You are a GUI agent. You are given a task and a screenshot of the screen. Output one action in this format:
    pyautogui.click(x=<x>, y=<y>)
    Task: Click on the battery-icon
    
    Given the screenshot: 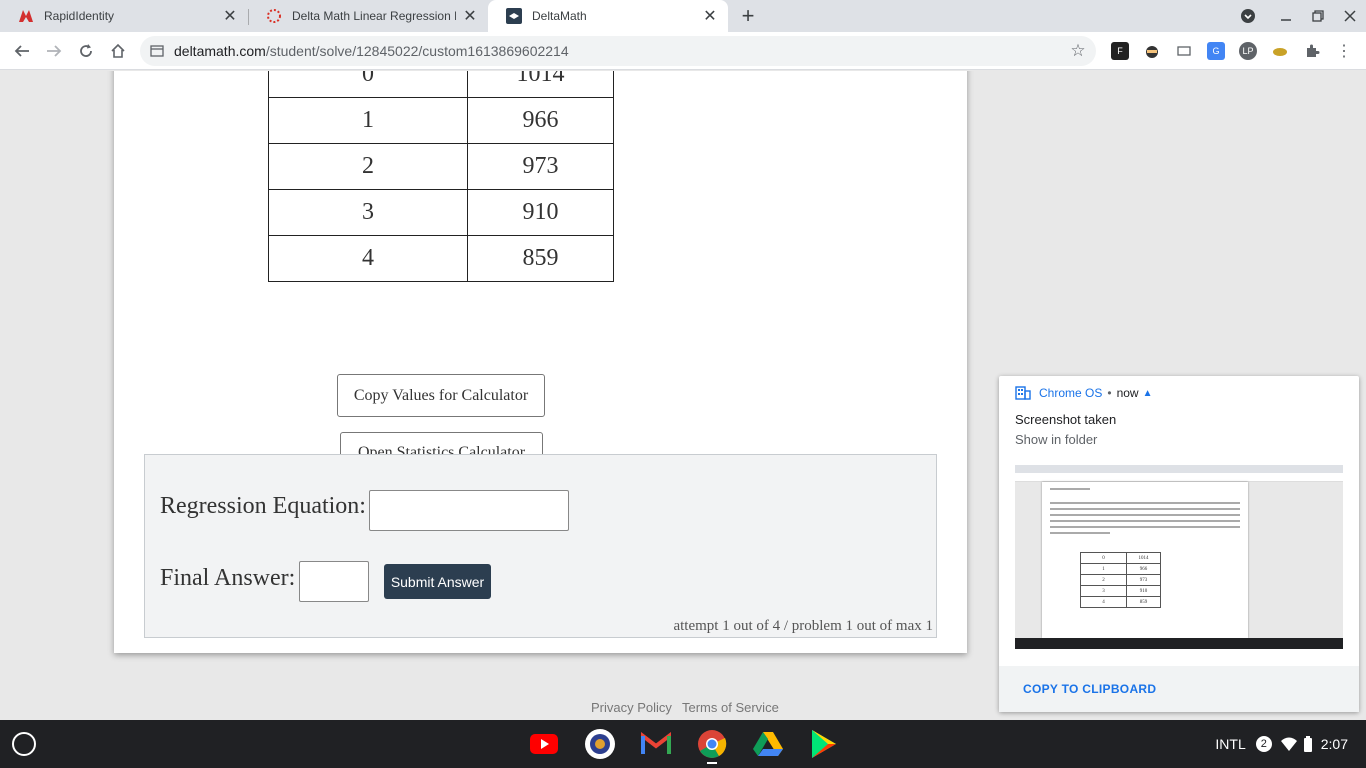 What is the action you would take?
    pyautogui.click(x=1307, y=744)
    